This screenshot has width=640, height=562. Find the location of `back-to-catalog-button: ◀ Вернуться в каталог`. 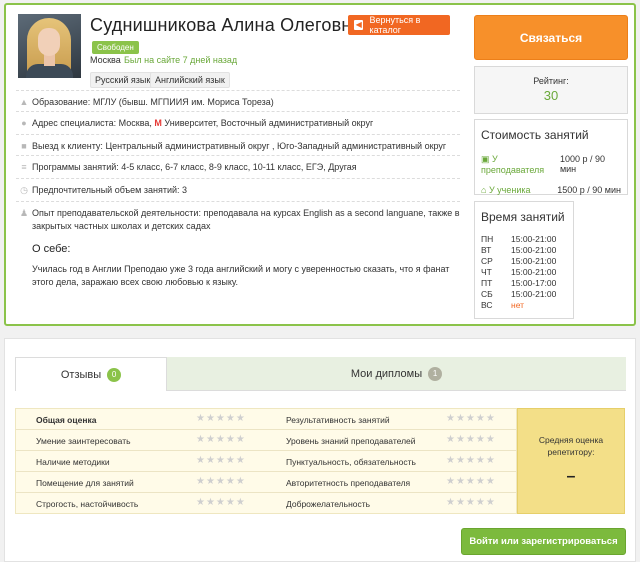

back-to-catalog-button: ◀ Вернуться в каталог is located at coordinates (399, 25).